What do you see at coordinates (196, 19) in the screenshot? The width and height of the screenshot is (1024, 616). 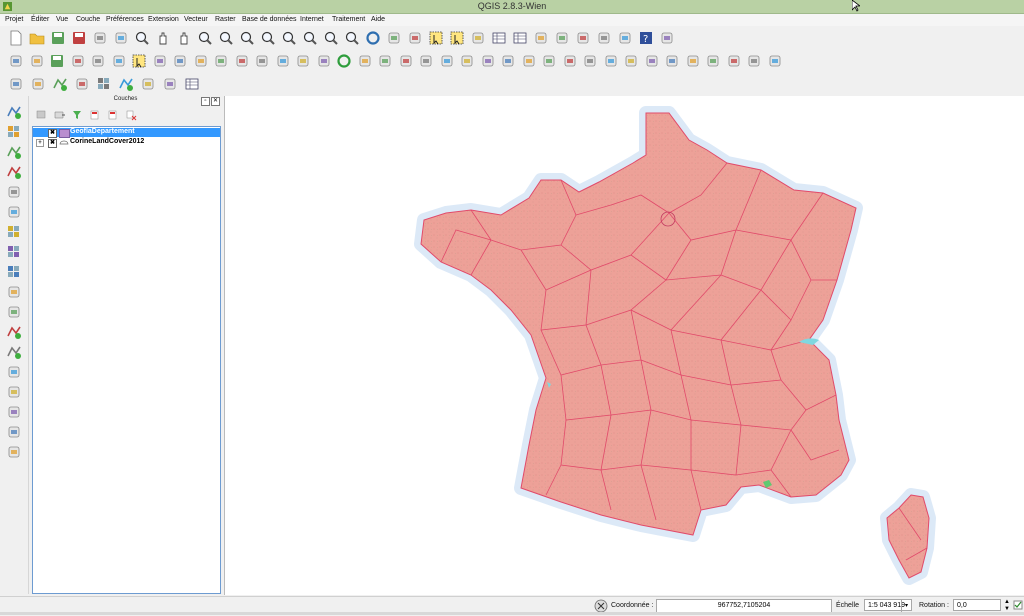 I see `menu-vecteur: Vecteur` at bounding box center [196, 19].